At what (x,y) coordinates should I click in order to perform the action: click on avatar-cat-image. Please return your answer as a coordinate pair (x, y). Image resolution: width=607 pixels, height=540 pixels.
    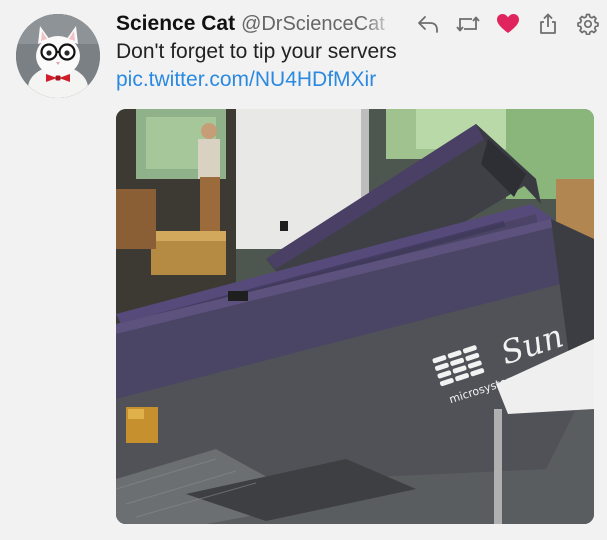
    Looking at the image, I should click on (58, 56).